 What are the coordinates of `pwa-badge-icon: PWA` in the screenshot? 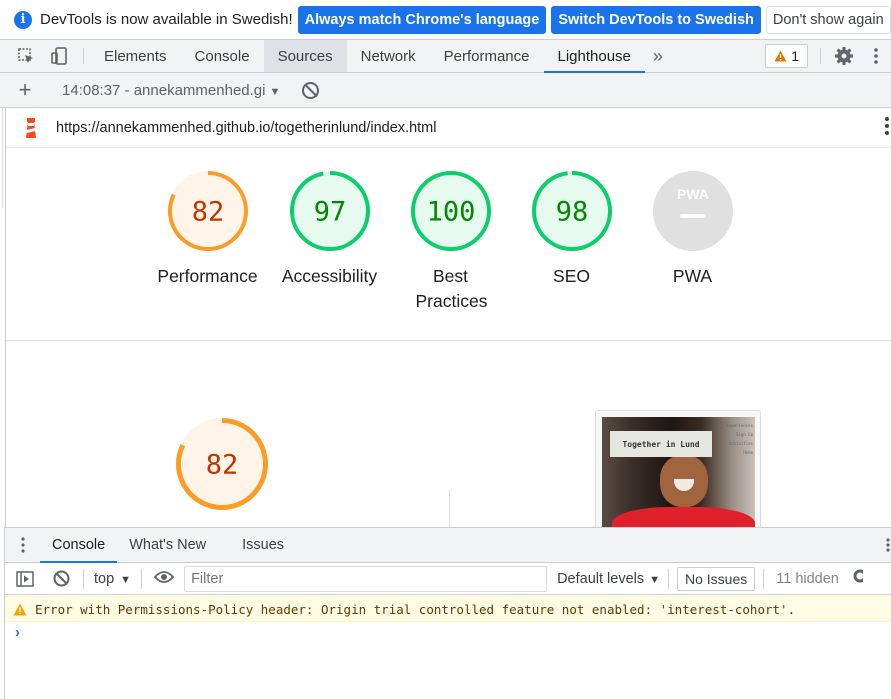 It's located at (693, 194).